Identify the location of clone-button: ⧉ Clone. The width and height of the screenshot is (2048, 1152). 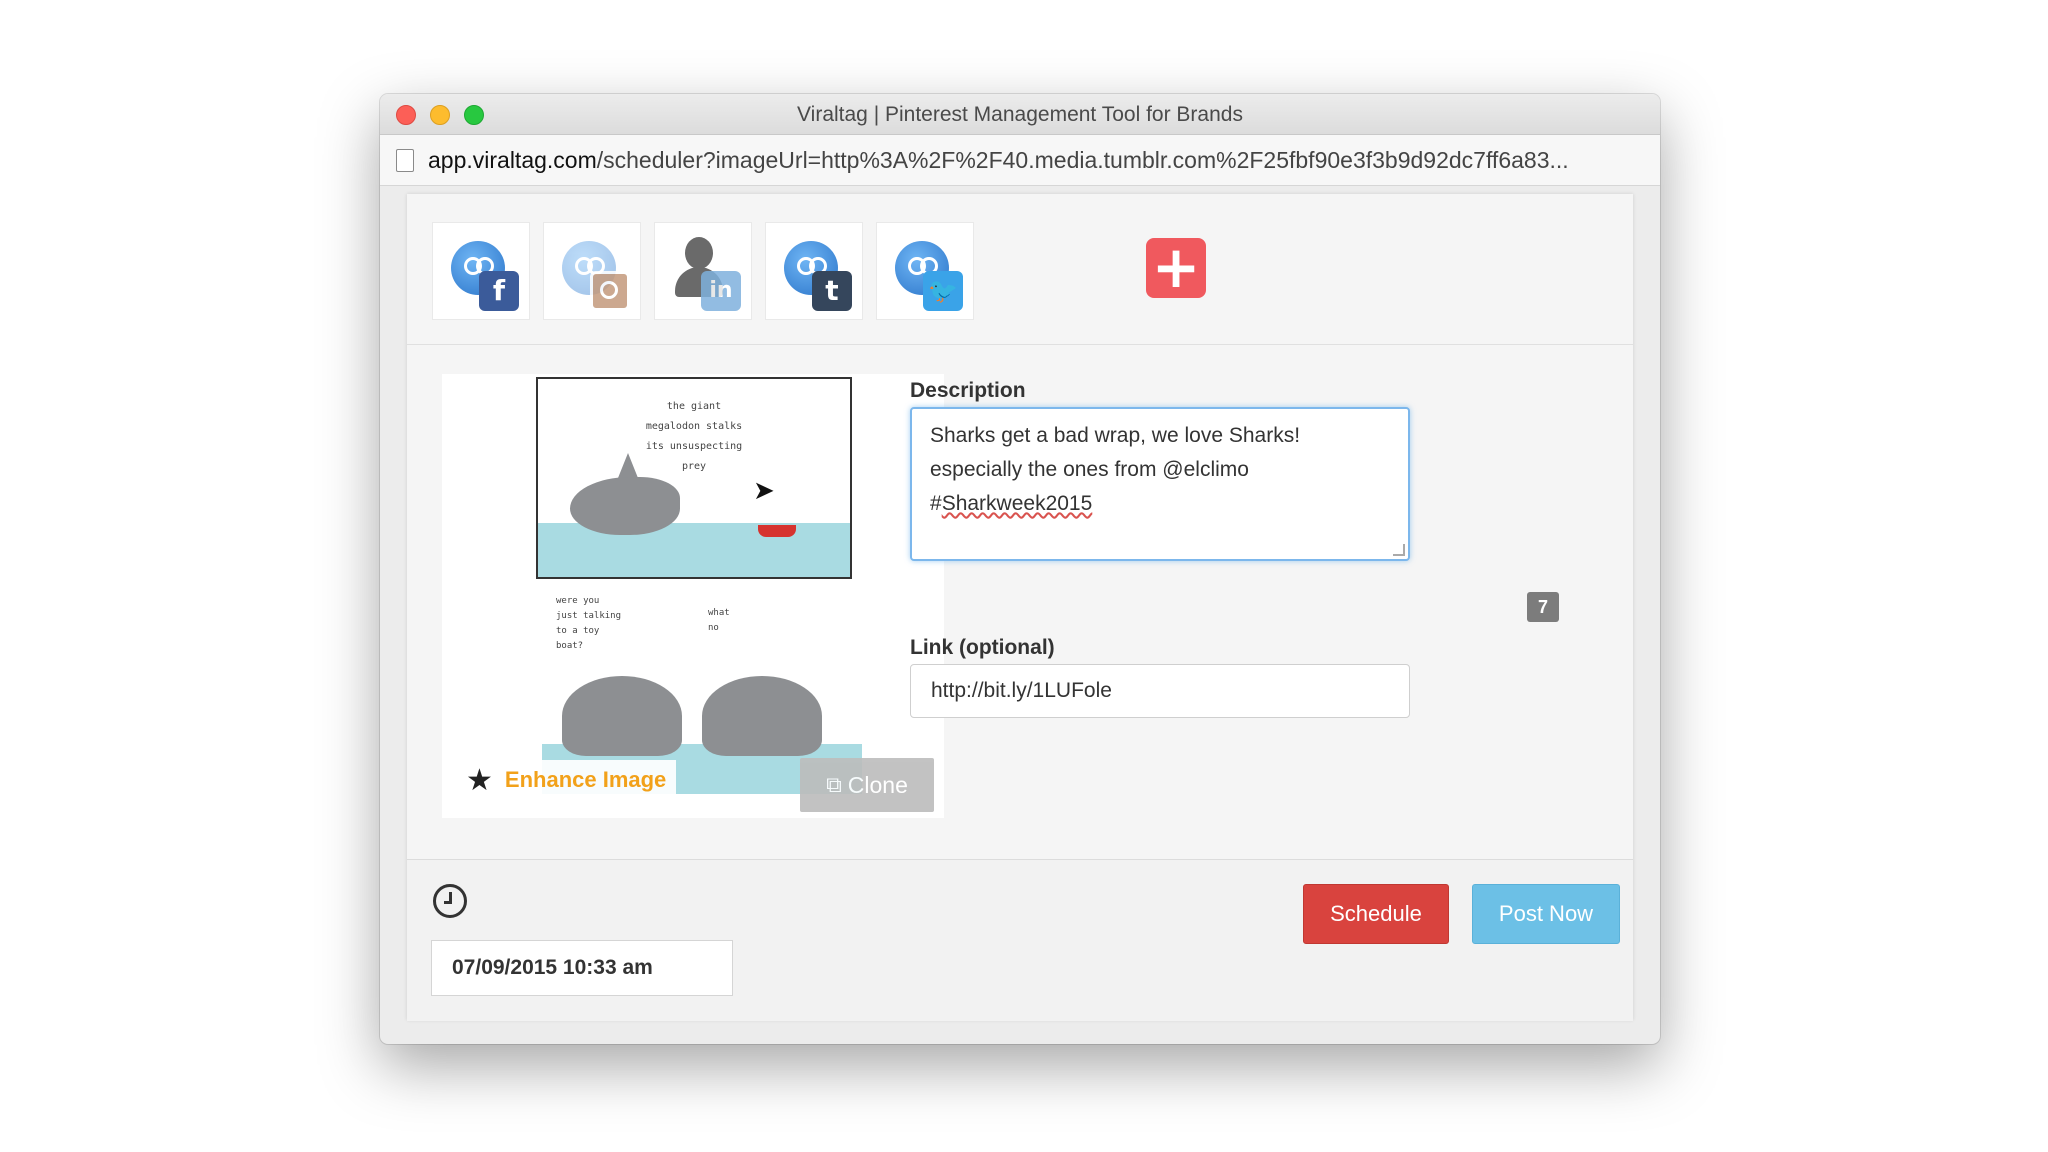
(867, 785).